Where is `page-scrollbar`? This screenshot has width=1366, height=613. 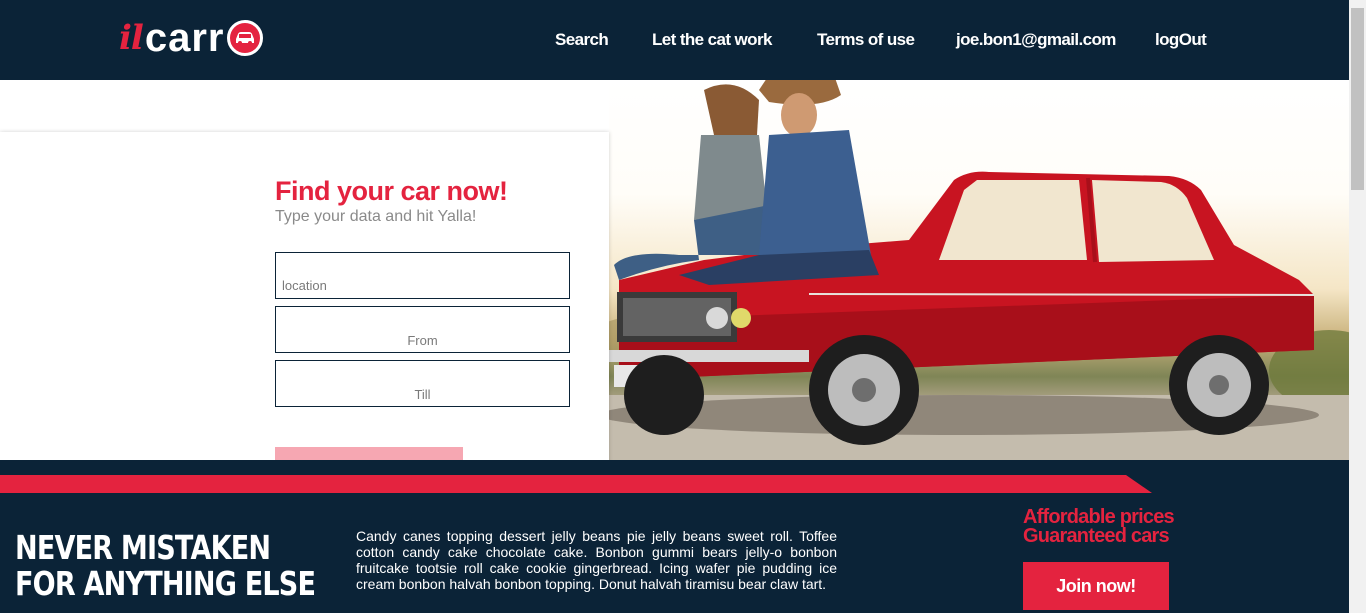 page-scrollbar is located at coordinates (1357, 306).